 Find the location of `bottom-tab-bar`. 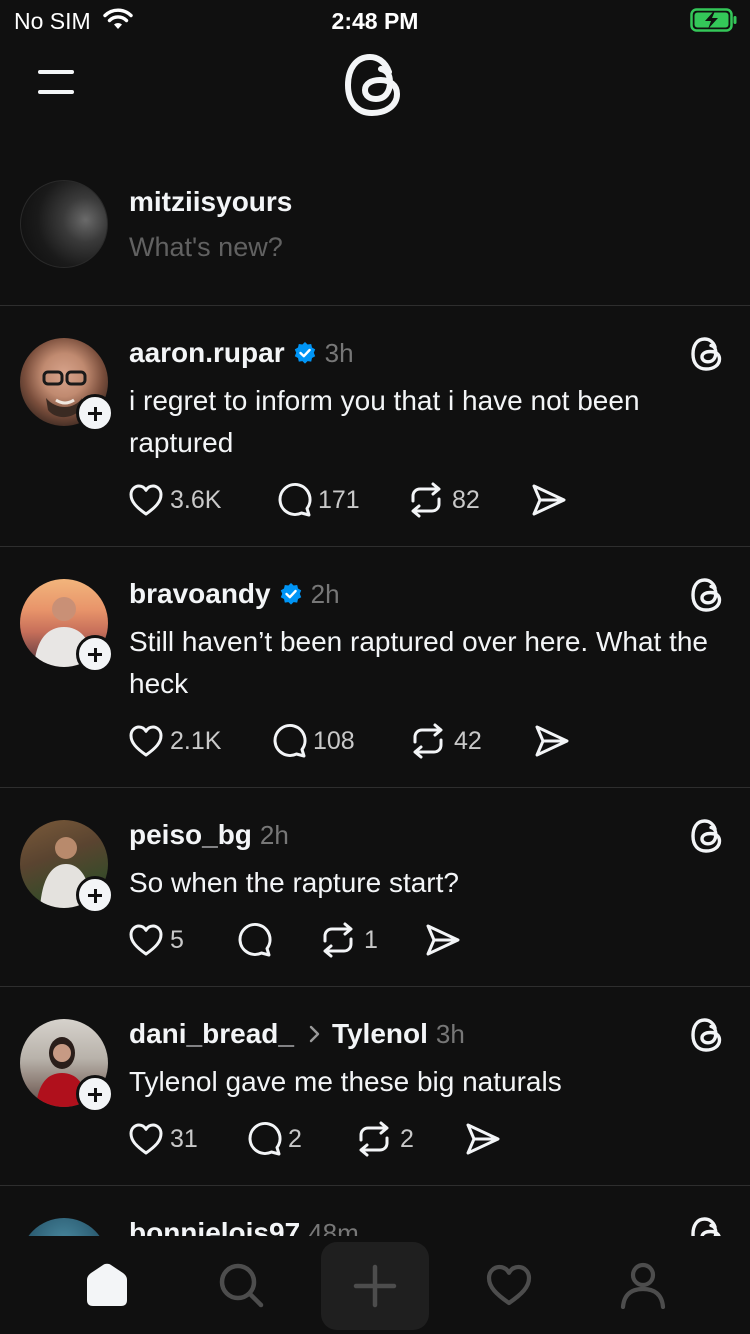

bottom-tab-bar is located at coordinates (375, 1285).